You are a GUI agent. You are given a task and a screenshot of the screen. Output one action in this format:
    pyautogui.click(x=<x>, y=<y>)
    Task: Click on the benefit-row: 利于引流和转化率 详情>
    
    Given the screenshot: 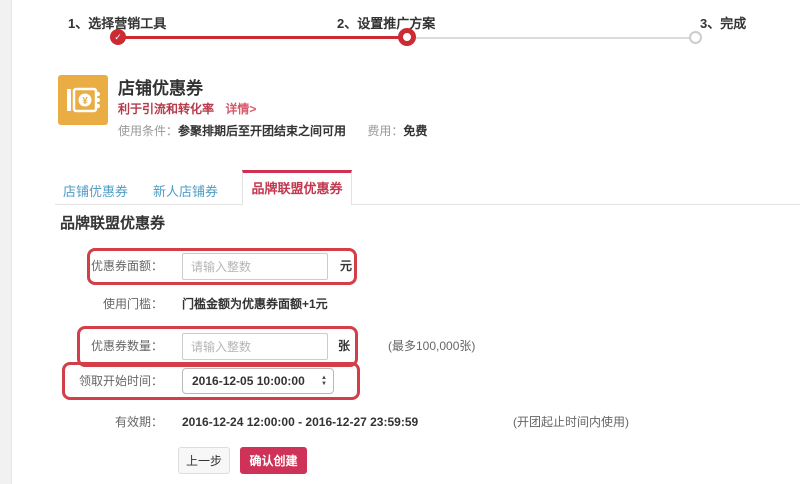 What is the action you would take?
    pyautogui.click(x=187, y=108)
    